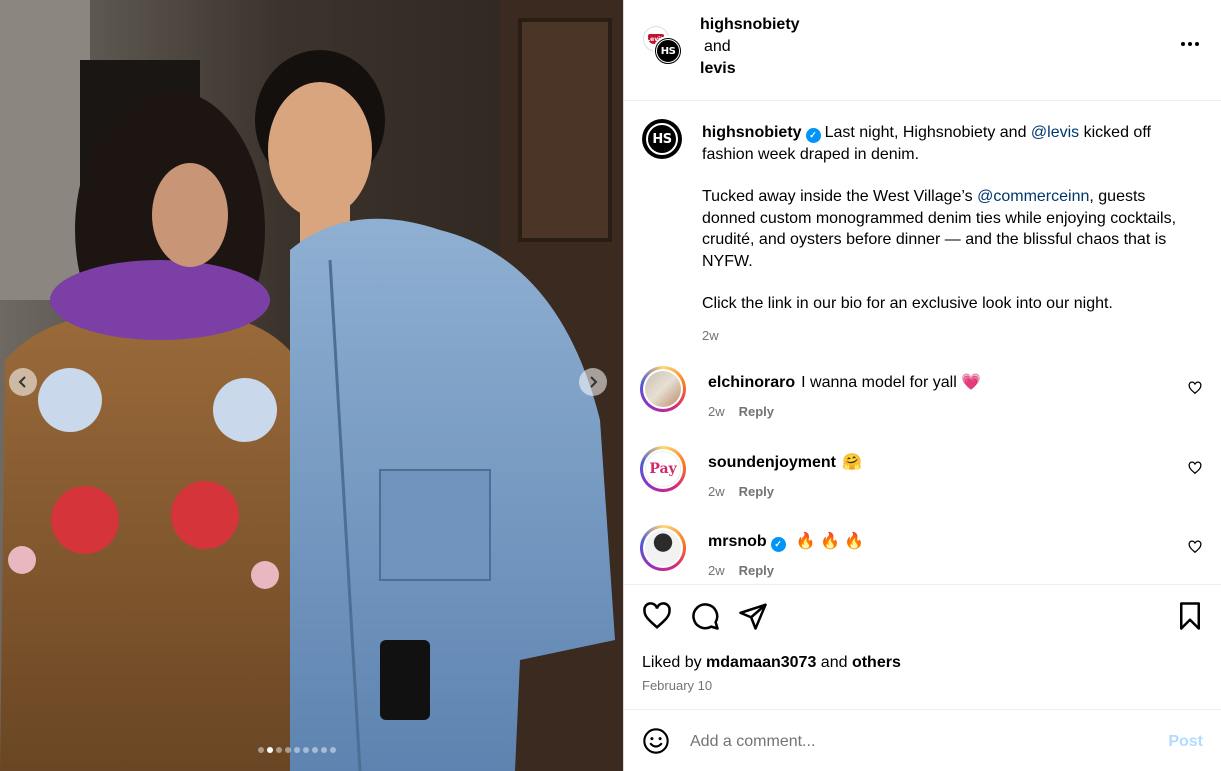  What do you see at coordinates (1185, 742) in the screenshot?
I see `post-comment-button: Post` at bounding box center [1185, 742].